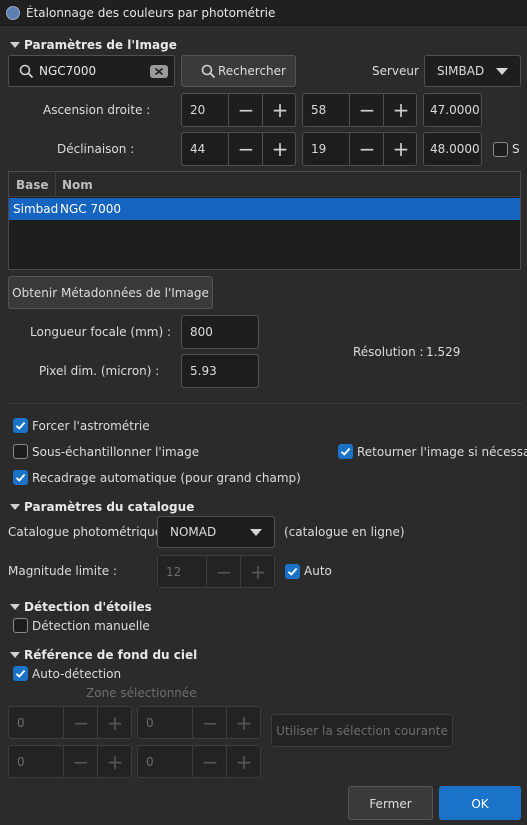  Describe the element at coordinates (103, 655) in the screenshot. I see `background-reference-header: Référence de fond du ciel` at that location.